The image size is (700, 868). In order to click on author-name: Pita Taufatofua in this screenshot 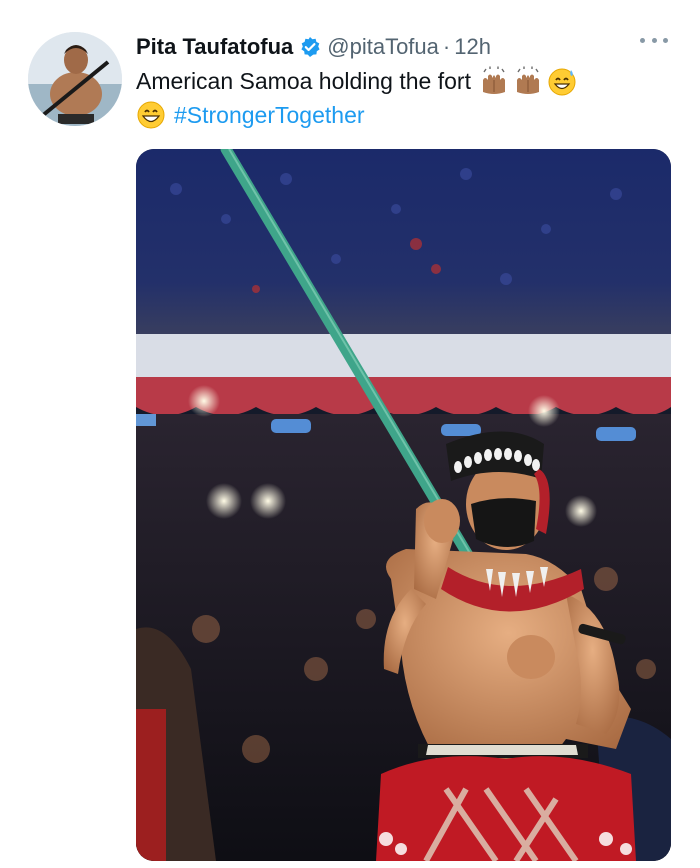, I will do `click(214, 47)`.